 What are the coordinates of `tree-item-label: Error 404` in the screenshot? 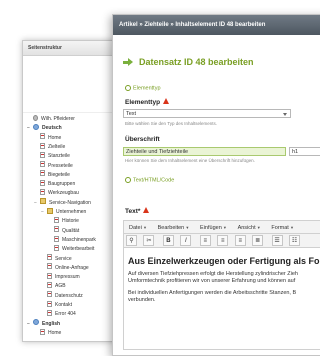 It's located at (65, 314).